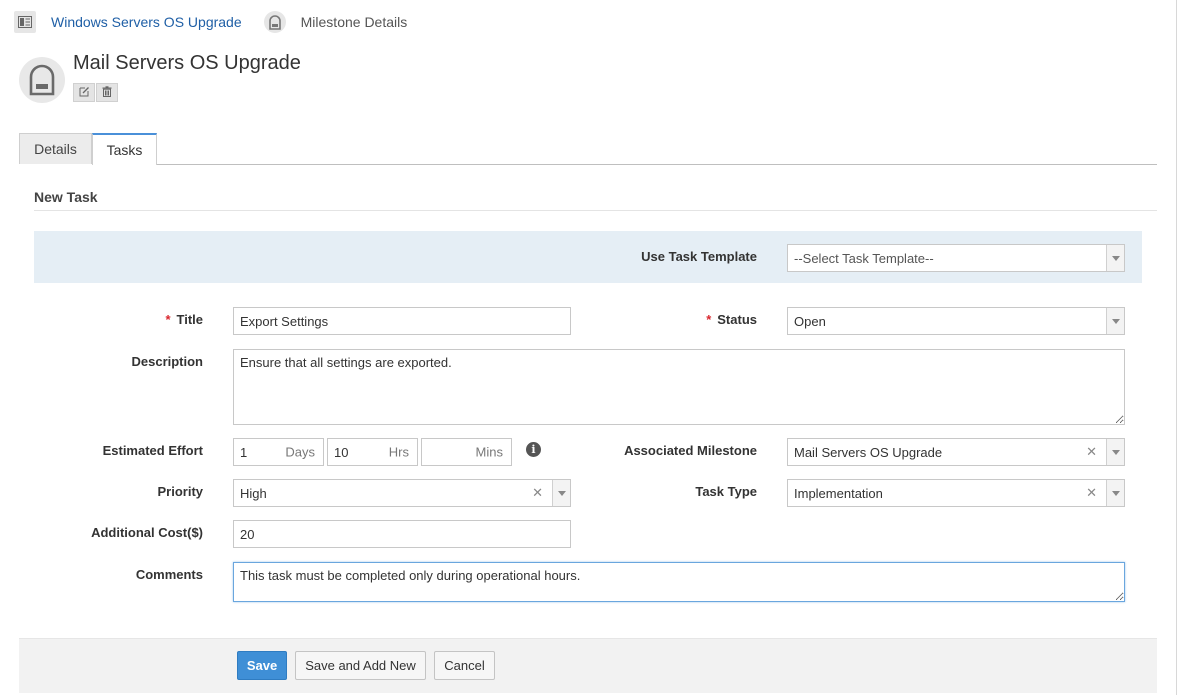  Describe the element at coordinates (864, 258) in the screenshot. I see `task-template-value: --Select Task Template--` at that location.